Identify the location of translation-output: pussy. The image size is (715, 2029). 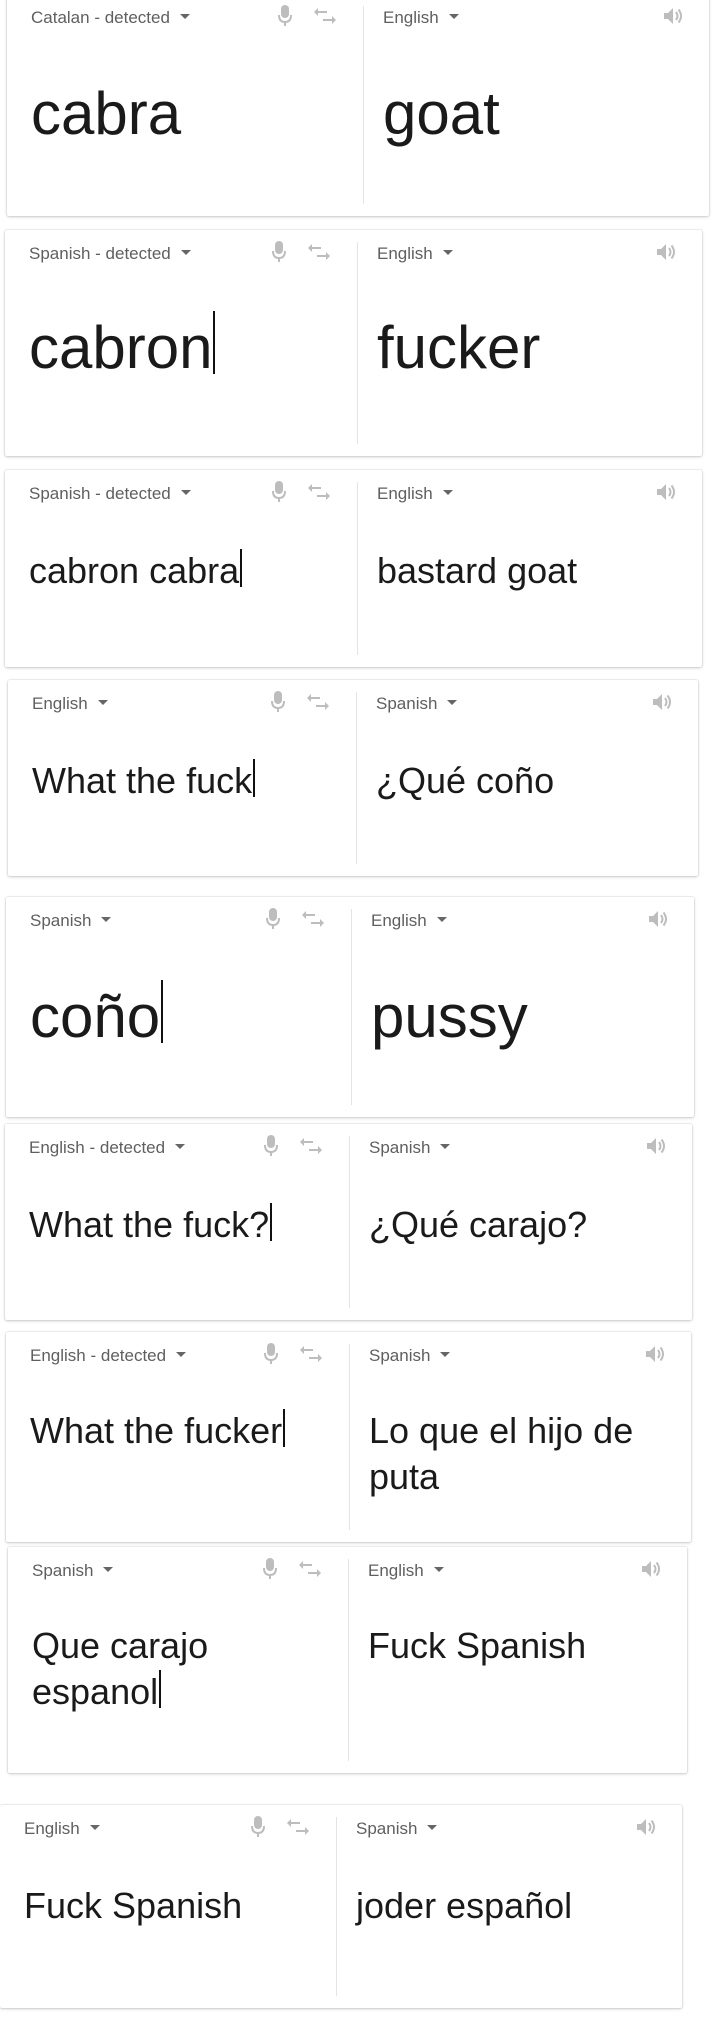
(449, 1016).